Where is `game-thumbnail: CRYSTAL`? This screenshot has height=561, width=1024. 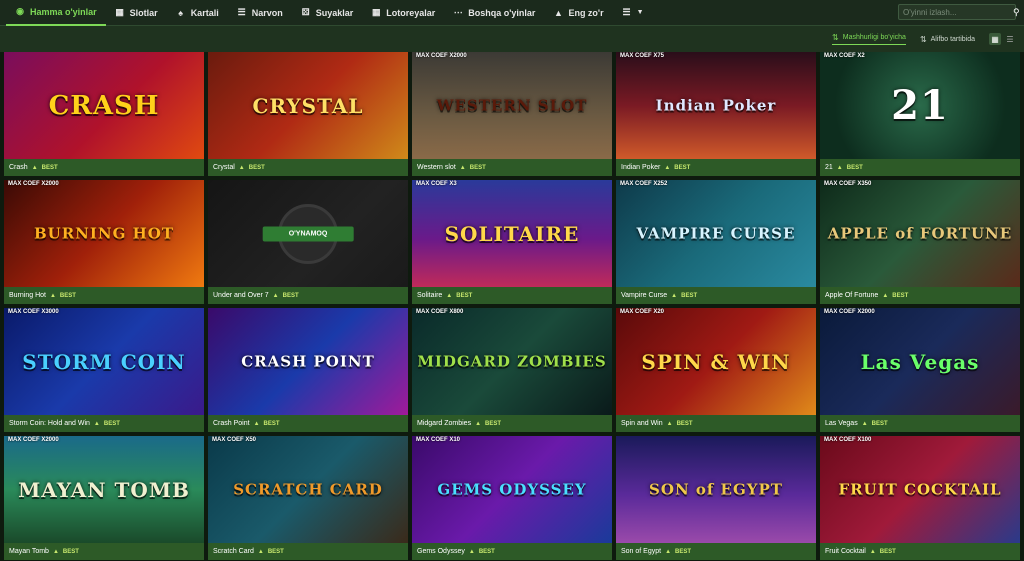 game-thumbnail: CRYSTAL is located at coordinates (308, 105).